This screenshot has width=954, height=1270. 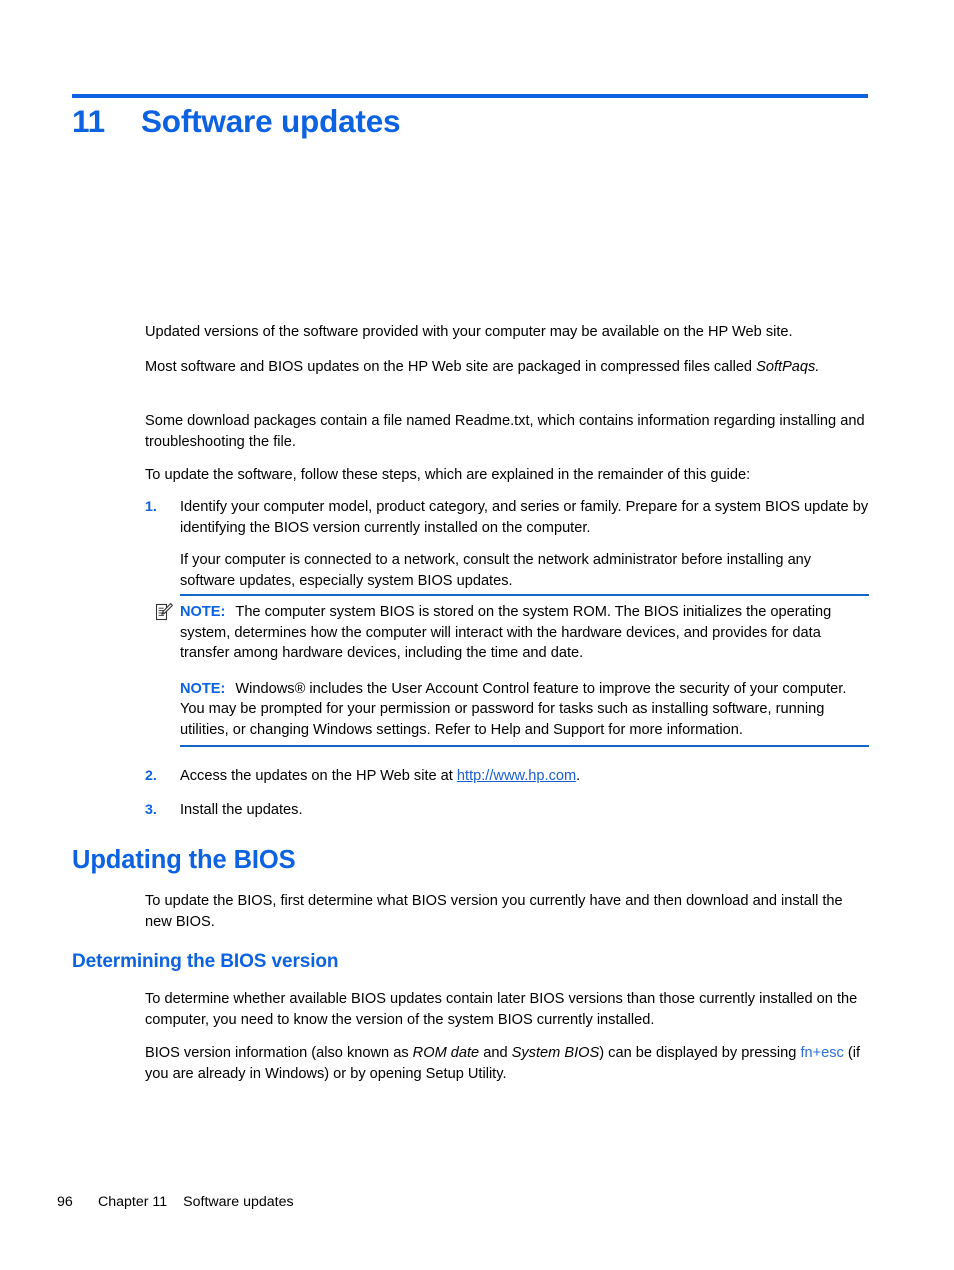 What do you see at coordinates (555, 1053) in the screenshot?
I see `system-bios-term: System BIOS` at bounding box center [555, 1053].